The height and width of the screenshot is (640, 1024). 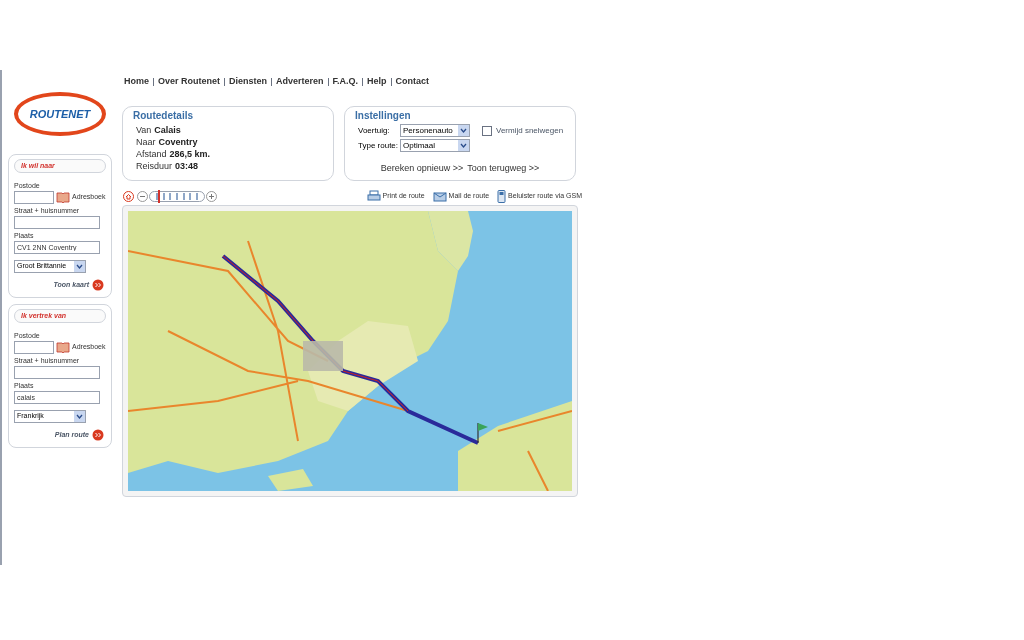 I want to click on field-label: Naar, so click(x=146, y=142).